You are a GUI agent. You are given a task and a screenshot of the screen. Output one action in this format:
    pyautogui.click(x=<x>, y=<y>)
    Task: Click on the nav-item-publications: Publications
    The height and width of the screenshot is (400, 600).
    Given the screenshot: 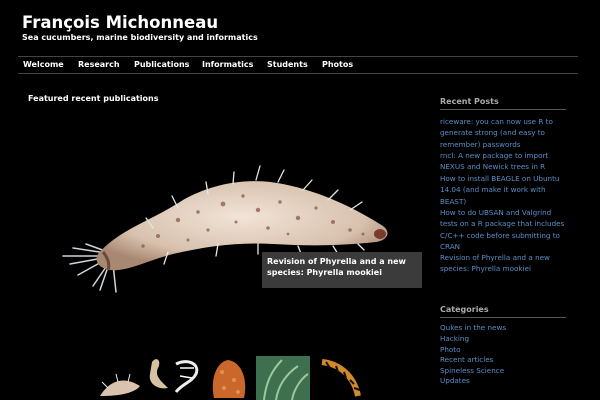 What is the action you would take?
    pyautogui.click(x=161, y=65)
    